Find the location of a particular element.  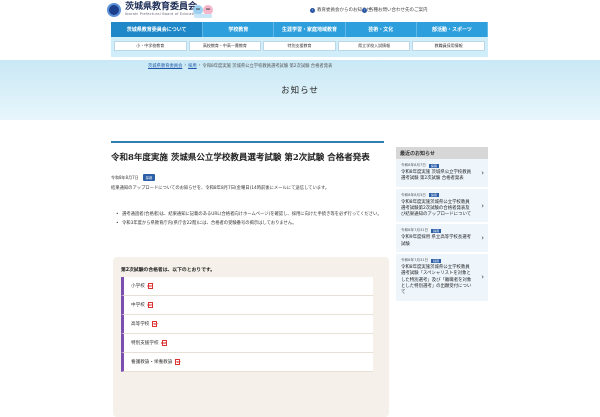

breadcrumb-home: 茨城県教育委員会 is located at coordinates (165, 66).